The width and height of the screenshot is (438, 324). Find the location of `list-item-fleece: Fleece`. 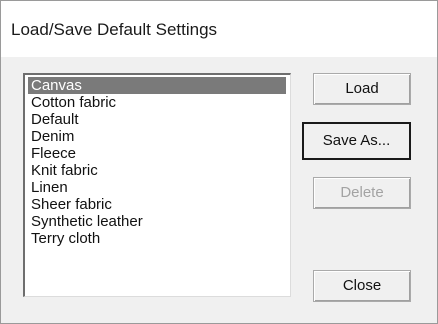

list-item-fleece: Fleece is located at coordinates (157, 153).